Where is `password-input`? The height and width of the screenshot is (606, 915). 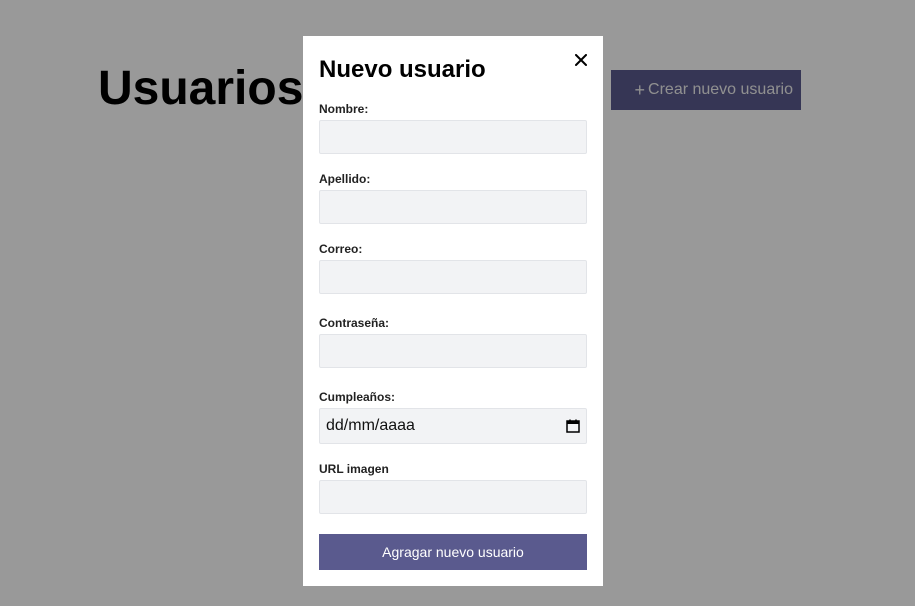
password-input is located at coordinates (453, 351).